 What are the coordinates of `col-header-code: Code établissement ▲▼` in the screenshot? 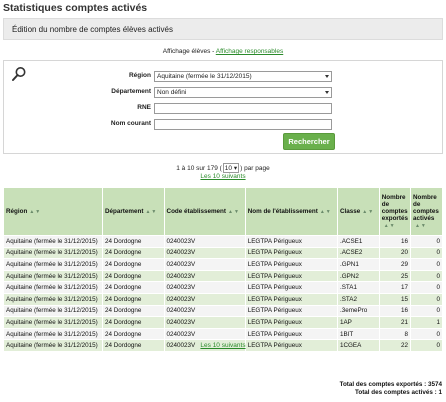 It's located at (204, 211).